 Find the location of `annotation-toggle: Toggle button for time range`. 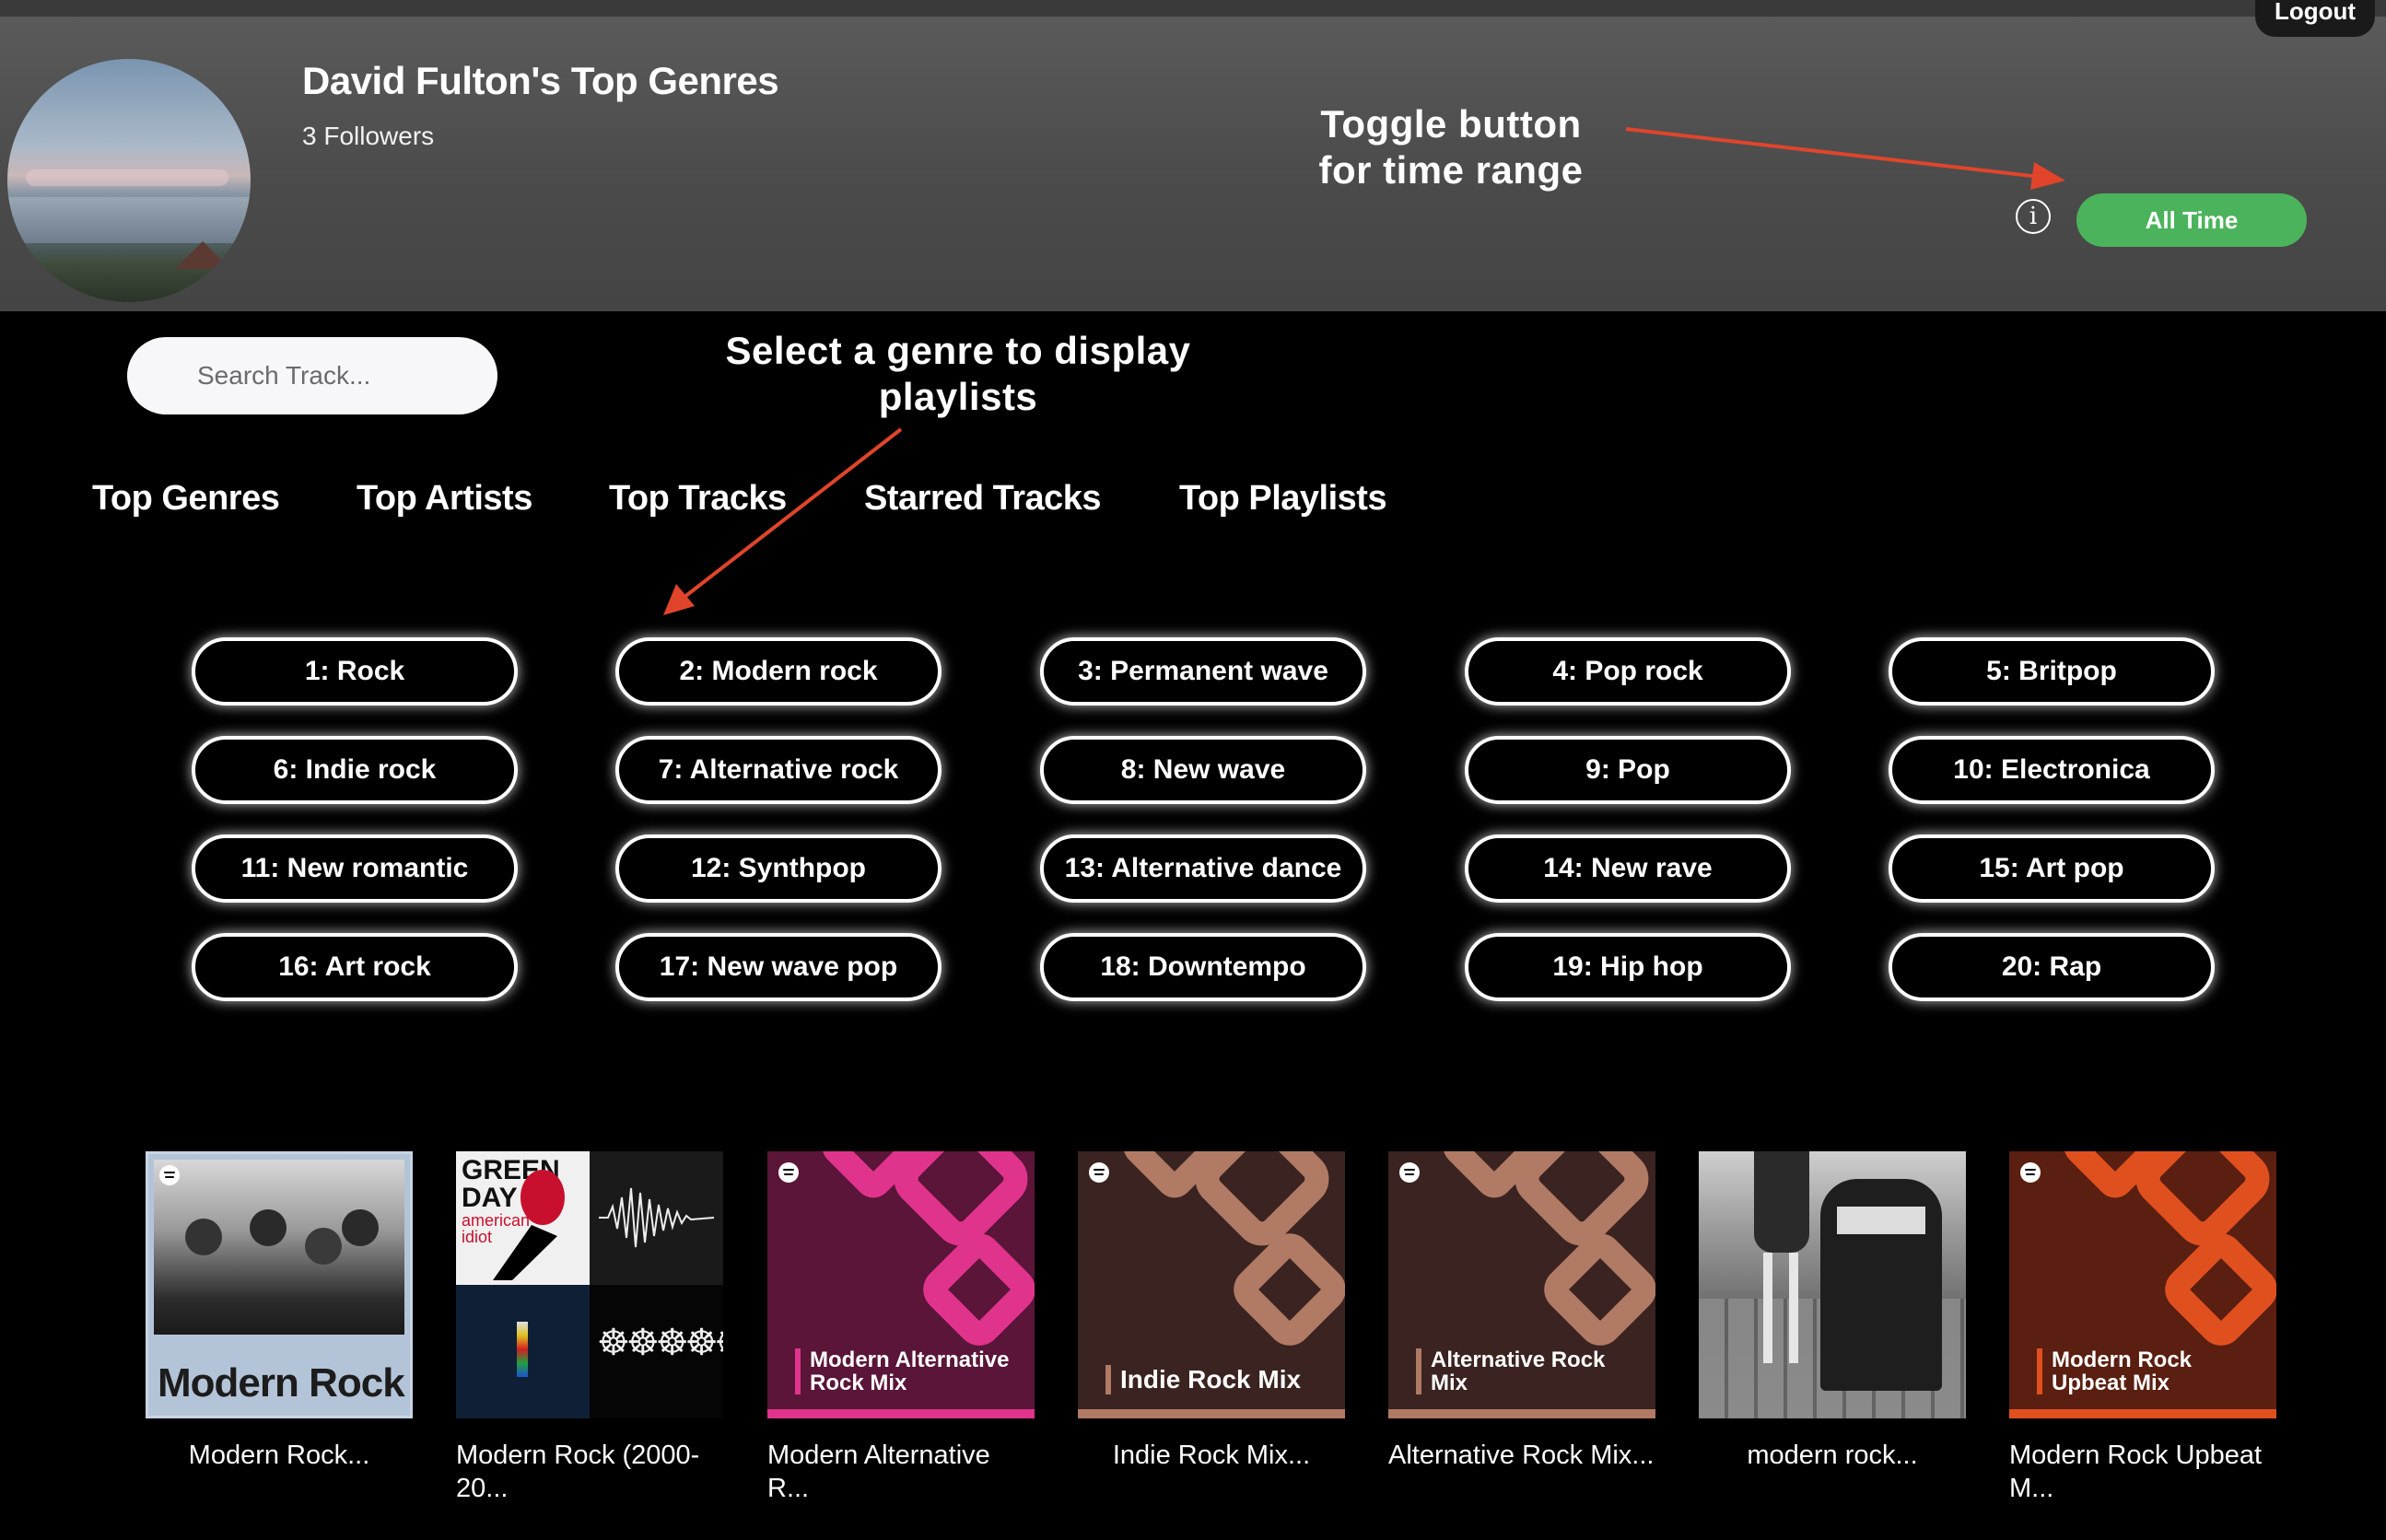

annotation-toggle: Toggle button for time range is located at coordinates (1451, 147).